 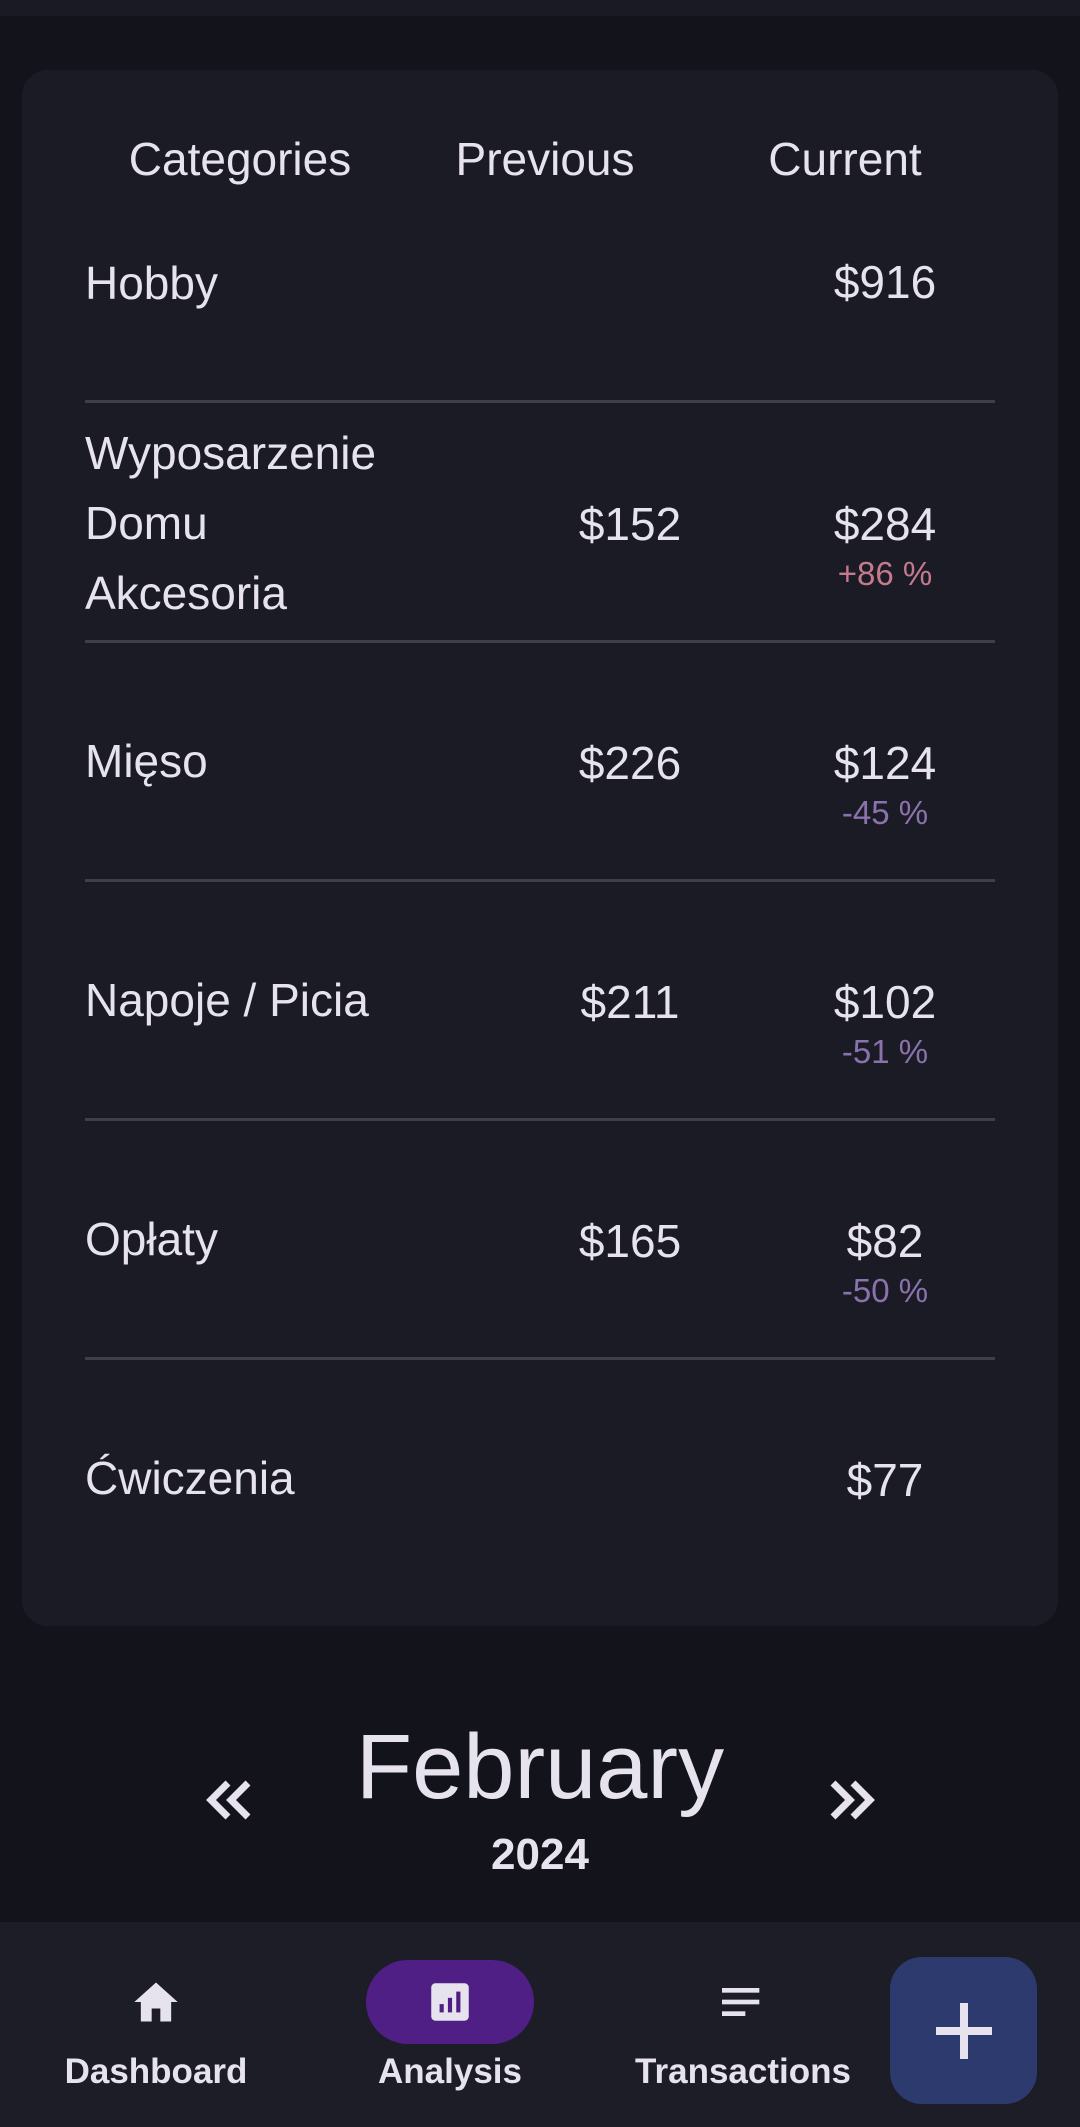 I want to click on table-row: Opłaty $165 $82 -50 %, so click(x=540, y=1240).